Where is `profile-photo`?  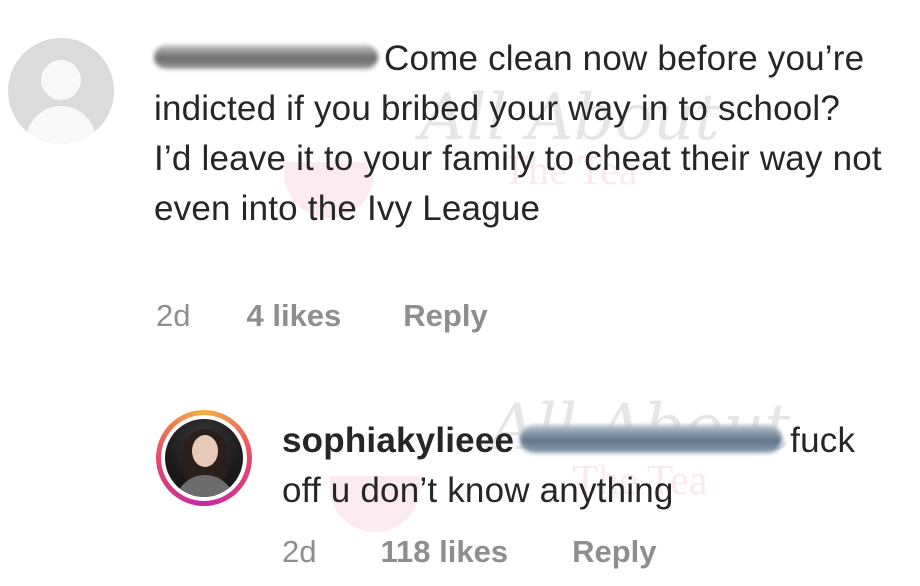
profile-photo is located at coordinates (204, 458).